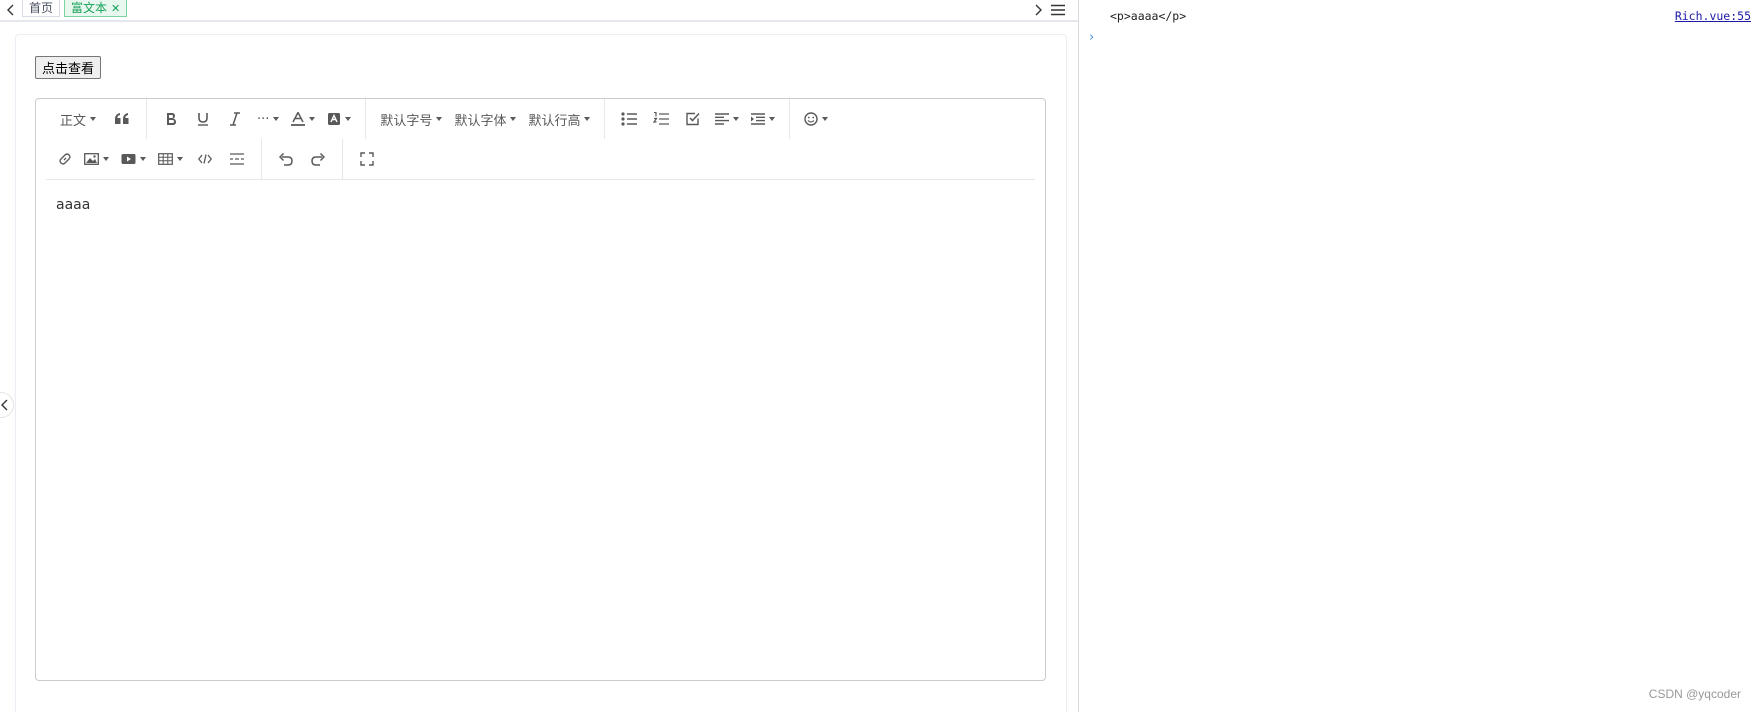 The width and height of the screenshot is (1751, 712). I want to click on watermark: CSDN @yqcoder, so click(1694, 694).